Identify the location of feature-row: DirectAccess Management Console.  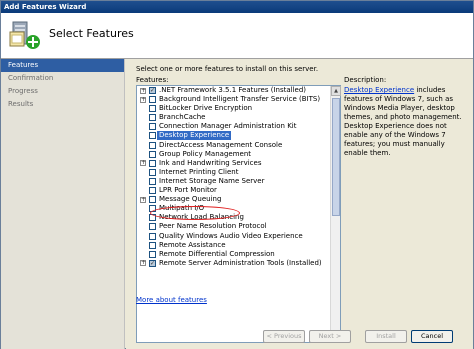
(234, 145).